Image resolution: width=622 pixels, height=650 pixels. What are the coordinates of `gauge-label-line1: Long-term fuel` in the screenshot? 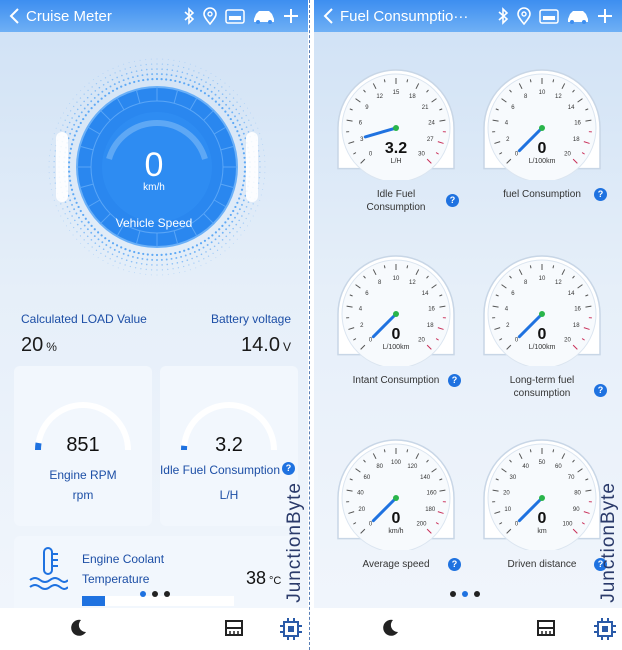 It's located at (542, 380).